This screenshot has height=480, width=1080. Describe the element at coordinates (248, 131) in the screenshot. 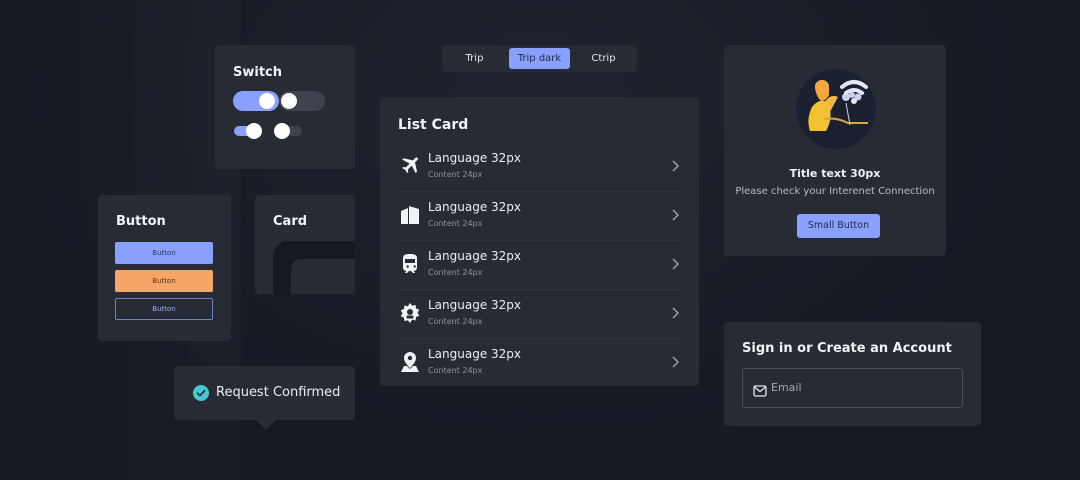

I see `toggle-small-on` at that location.